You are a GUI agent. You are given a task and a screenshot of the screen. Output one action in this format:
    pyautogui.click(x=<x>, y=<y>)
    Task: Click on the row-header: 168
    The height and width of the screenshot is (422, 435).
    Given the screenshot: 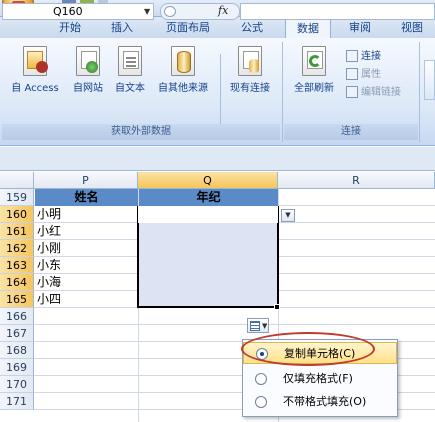 What is the action you would take?
    pyautogui.click(x=17, y=350)
    